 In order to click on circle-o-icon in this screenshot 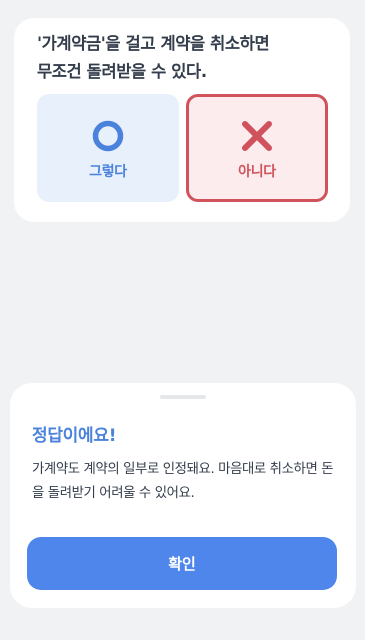, I will do `click(108, 136)`.